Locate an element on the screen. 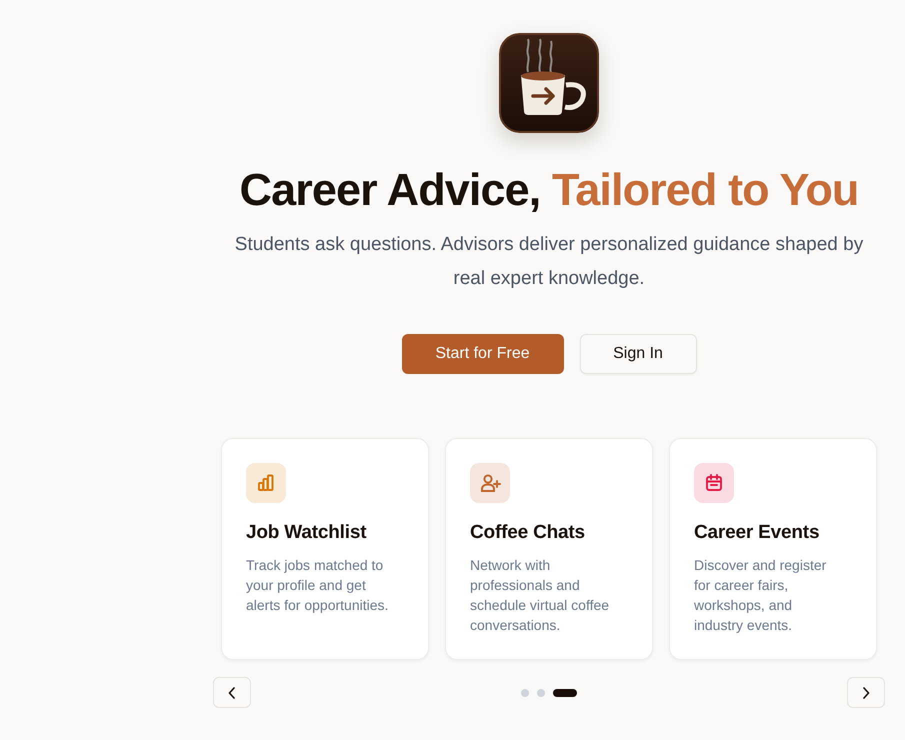 The width and height of the screenshot is (905, 740). hero-subtitle: Students ask questions. Advisors deliver personalized guidance shaped by real expert knowledge. is located at coordinates (549, 262).